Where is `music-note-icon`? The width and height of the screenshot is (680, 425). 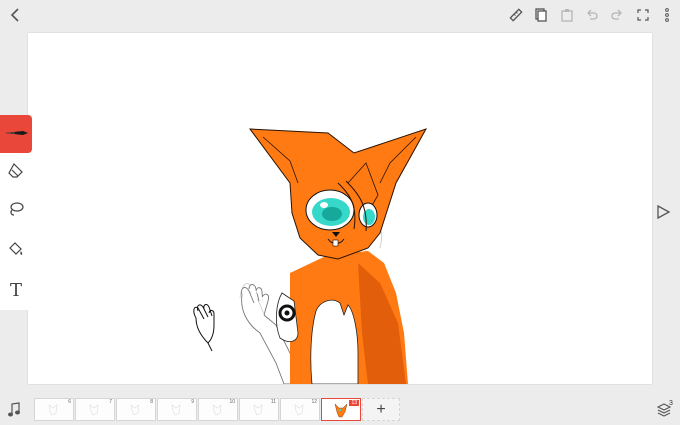
music-note-icon is located at coordinates (15, 410).